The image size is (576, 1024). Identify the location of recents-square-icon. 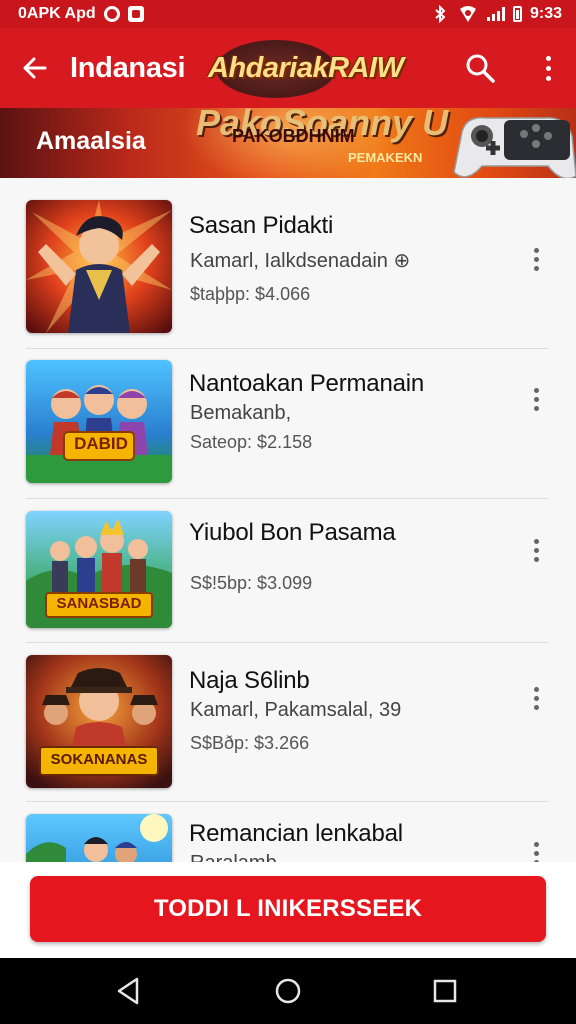
(445, 991).